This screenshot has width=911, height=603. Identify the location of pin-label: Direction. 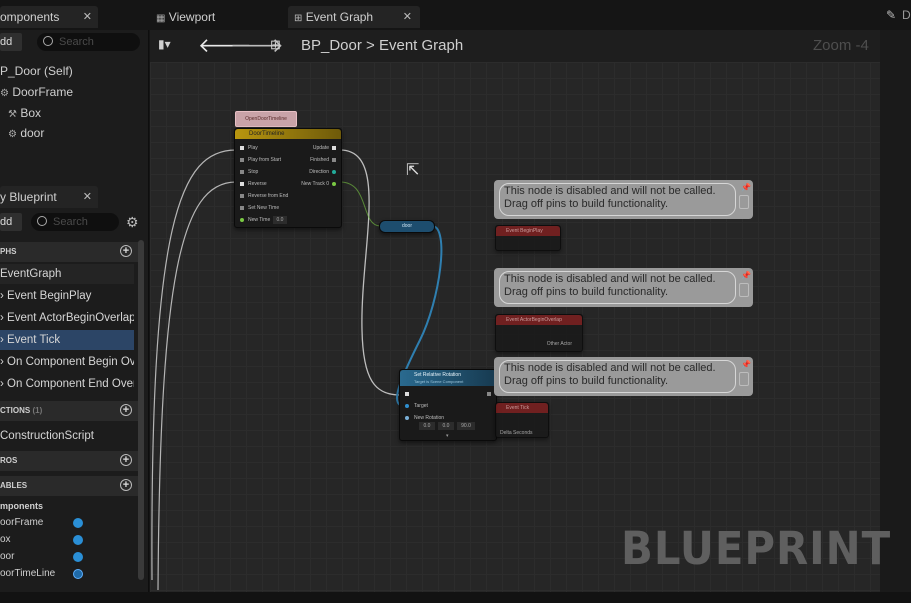
(319, 172).